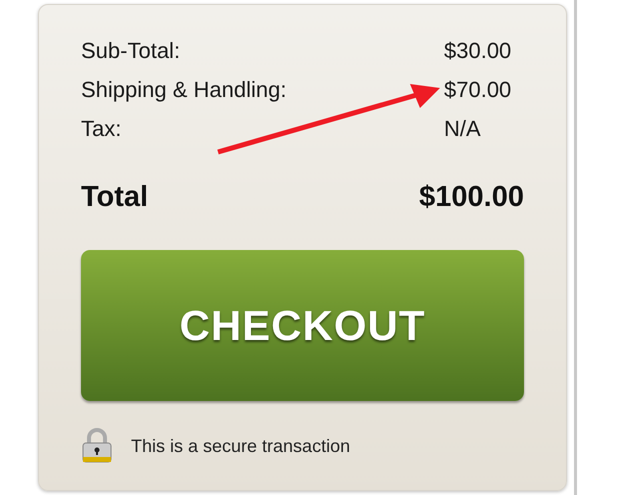 This screenshot has width=620, height=495. Describe the element at coordinates (478, 51) in the screenshot. I see `summary-value: $30.00` at that location.